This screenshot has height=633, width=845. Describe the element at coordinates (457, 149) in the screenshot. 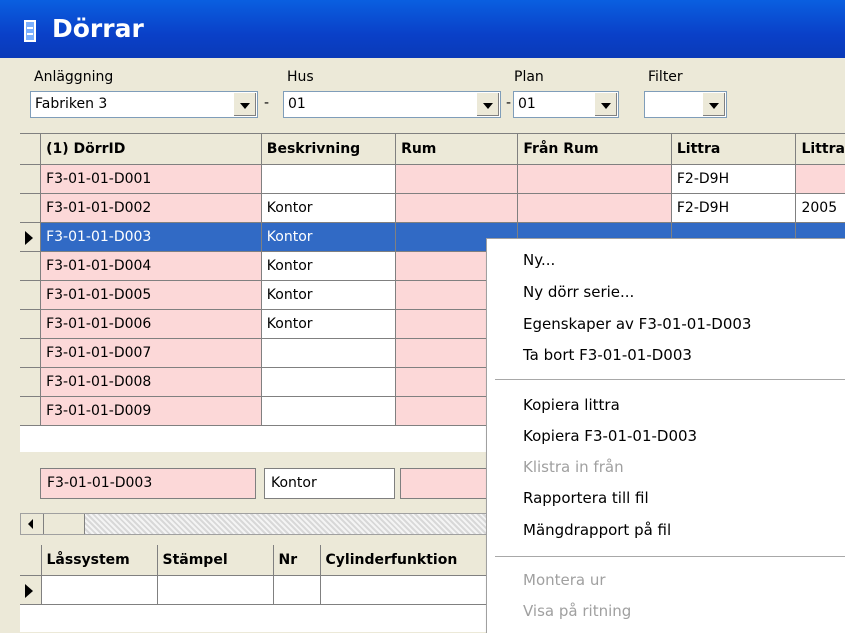

I see `column-header: Rum` at that location.